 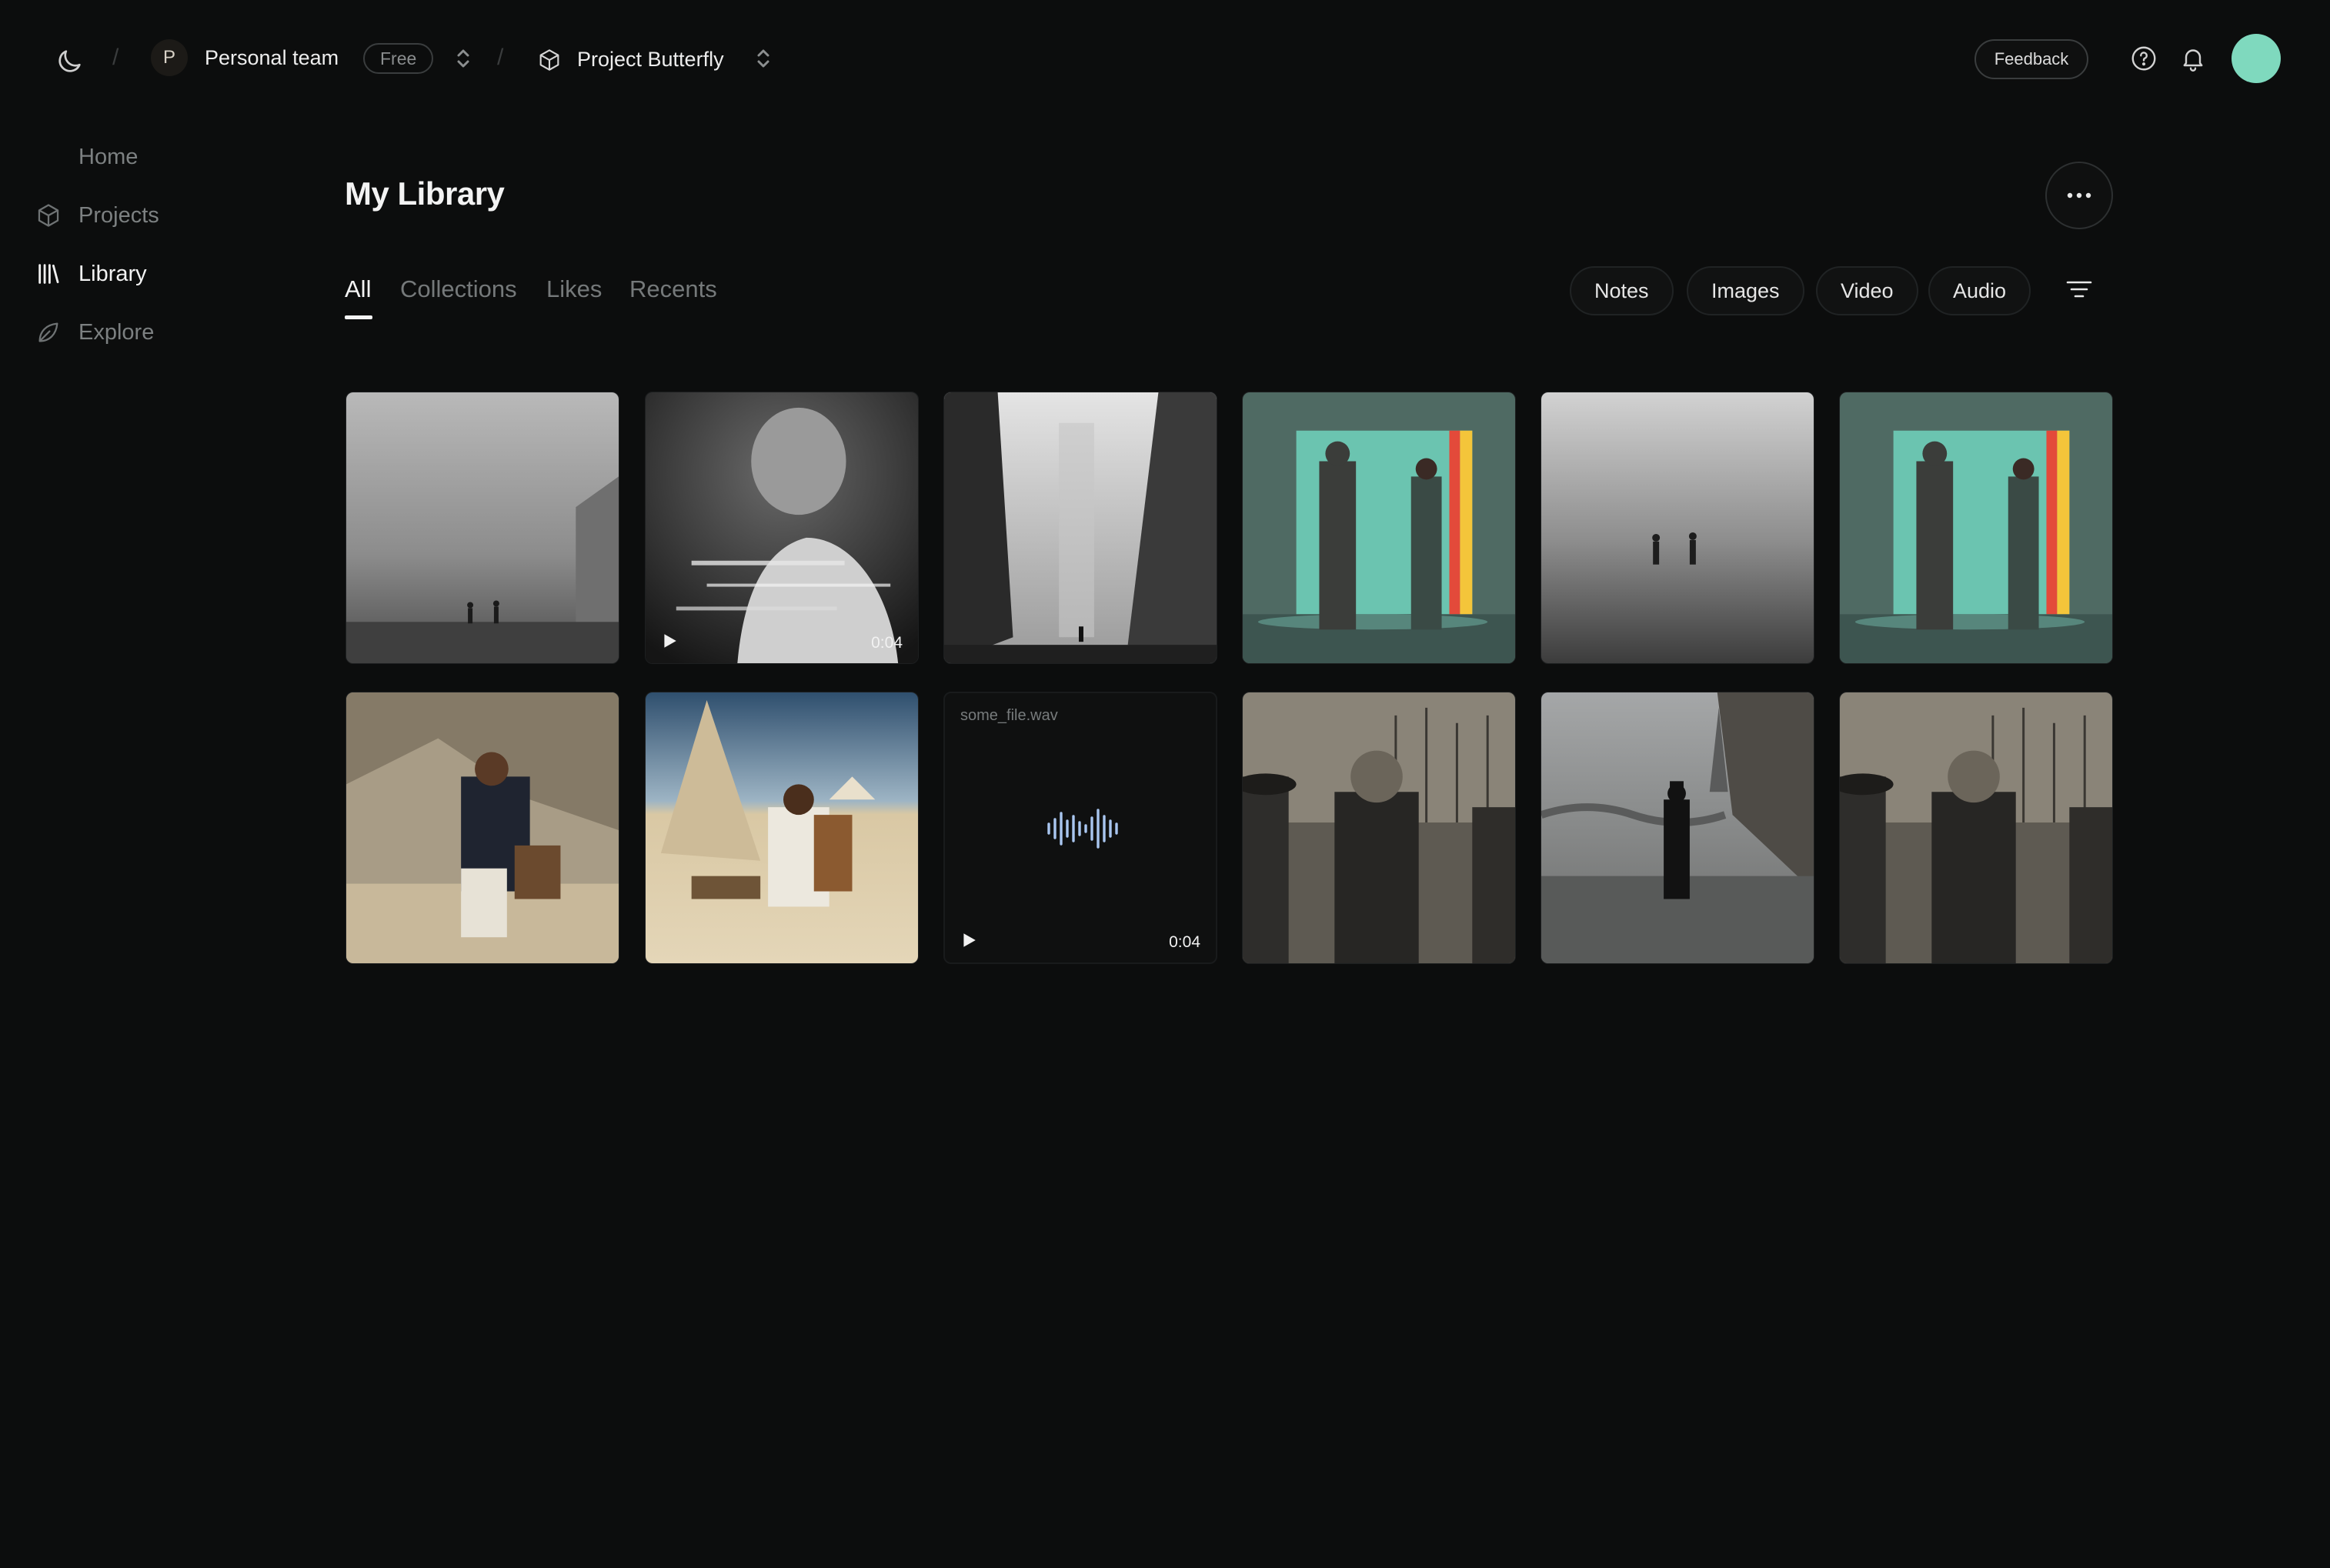 What do you see at coordinates (118, 215) in the screenshot?
I see `sidebar-item-label: Projects` at bounding box center [118, 215].